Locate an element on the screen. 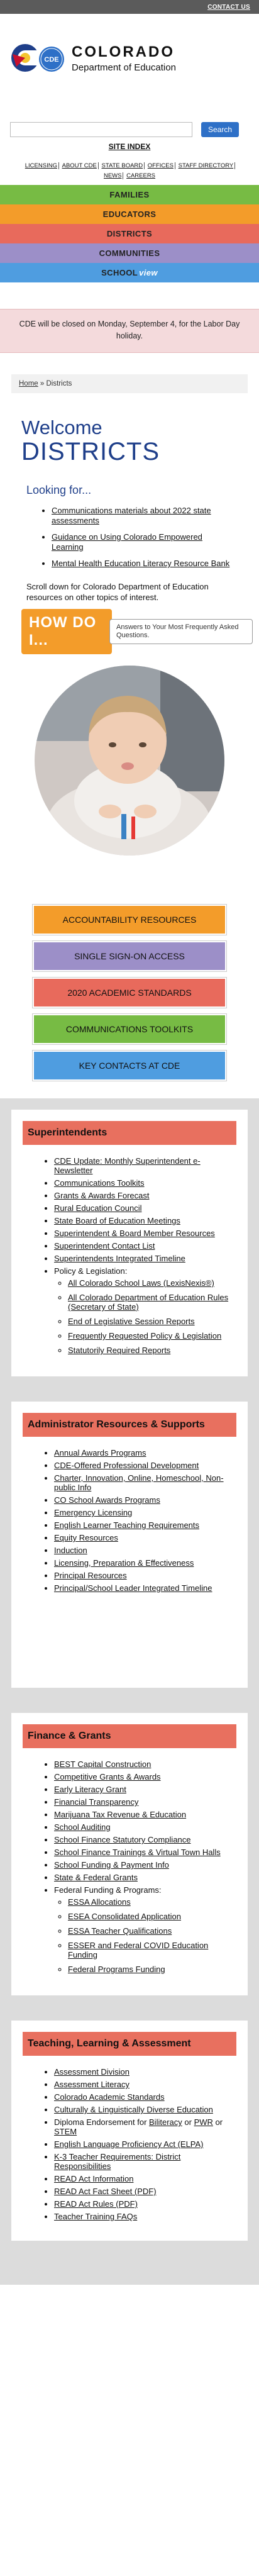  resource-link: Rural Education Council is located at coordinates (97, 1208).